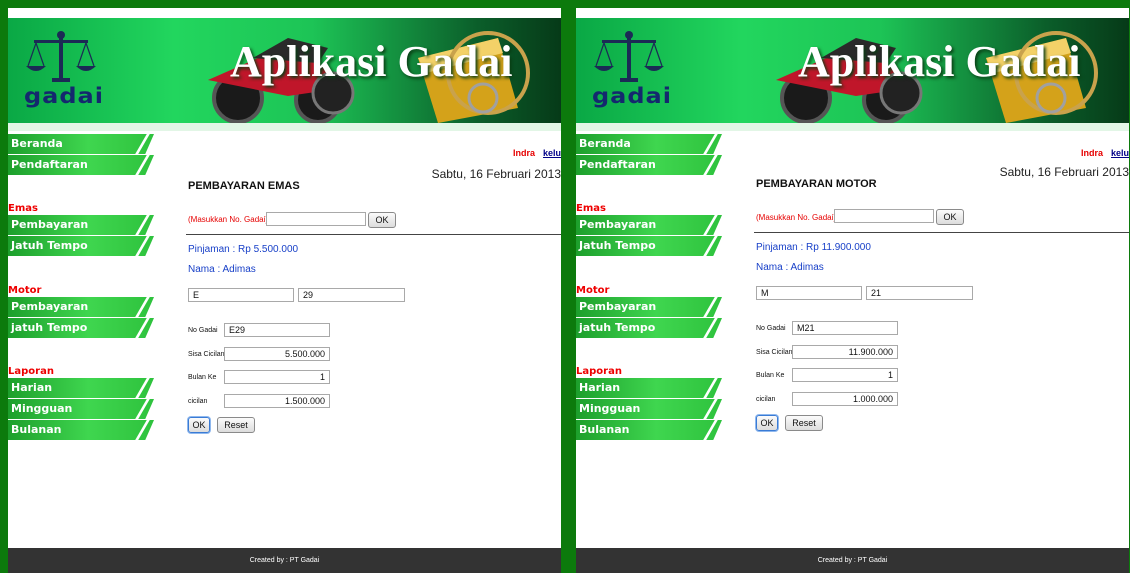 This screenshot has width=1130, height=573. What do you see at coordinates (919, 293) in the screenshot?
I see `code-number-field: 21` at bounding box center [919, 293].